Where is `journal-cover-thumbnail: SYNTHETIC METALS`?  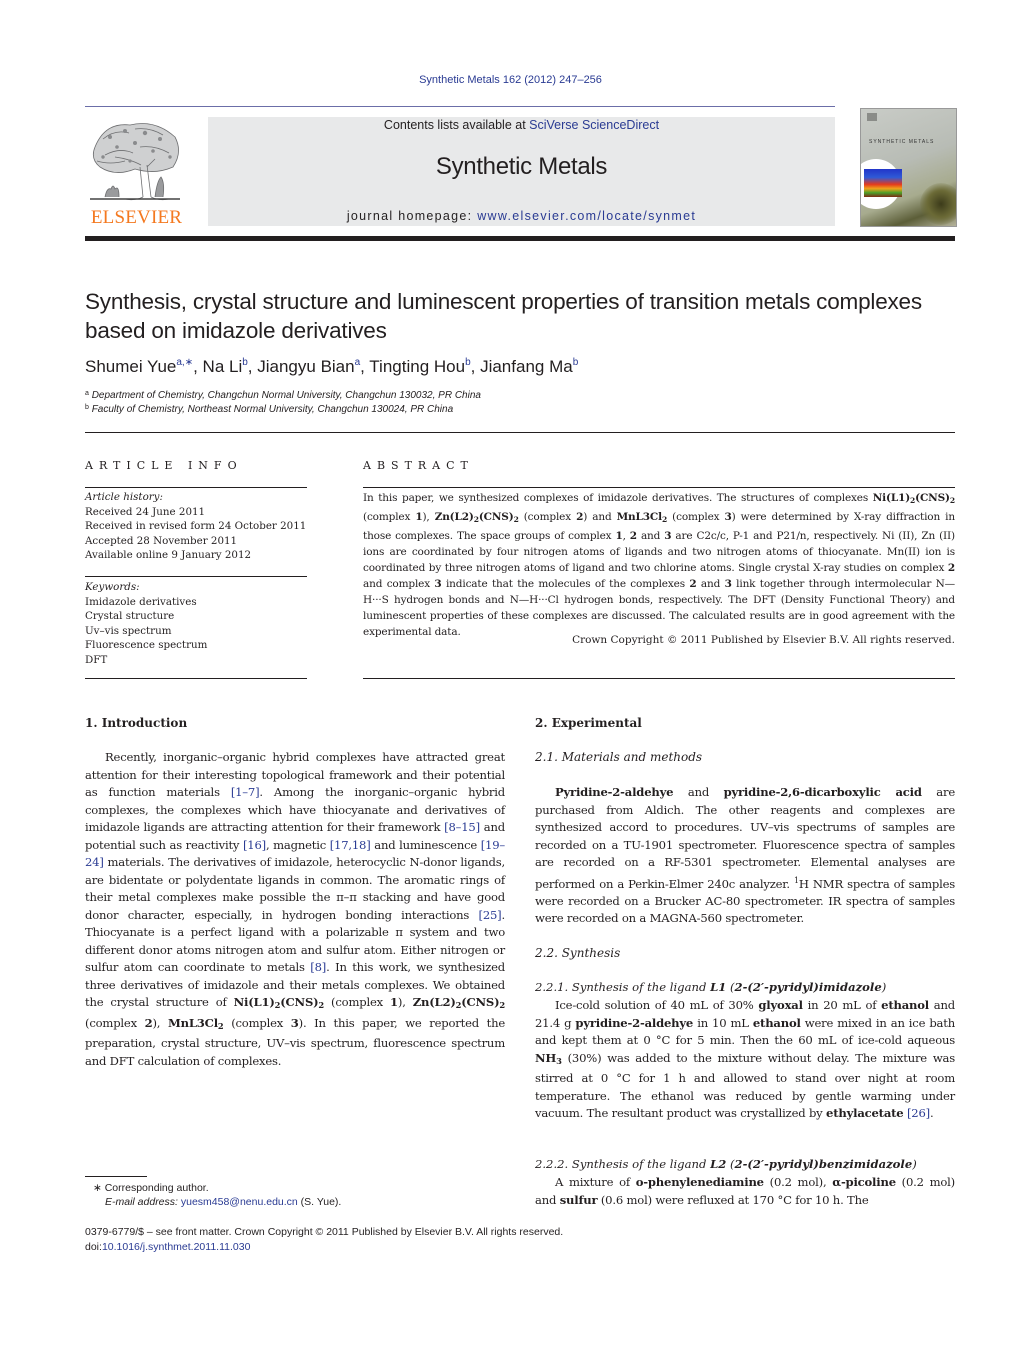 journal-cover-thumbnail: SYNTHETIC METALS is located at coordinates (908, 167).